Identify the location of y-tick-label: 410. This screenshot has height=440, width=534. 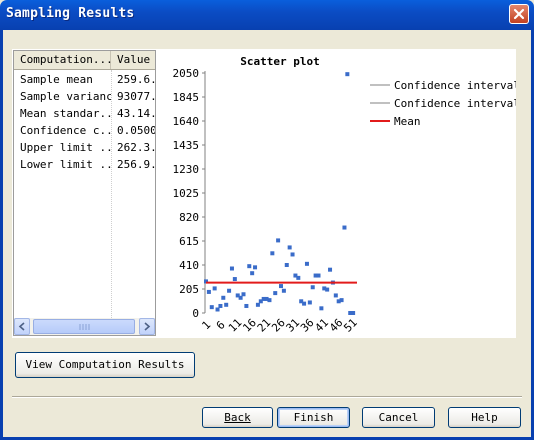
(189, 265).